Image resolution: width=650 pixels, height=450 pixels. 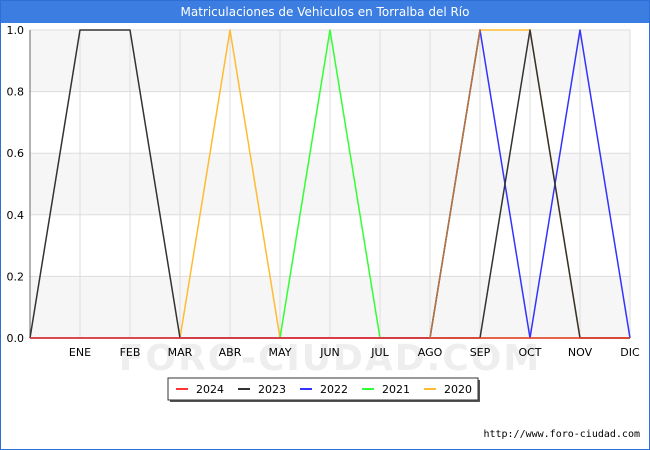 I want to click on x-tick-label: JUL, so click(x=379, y=352).